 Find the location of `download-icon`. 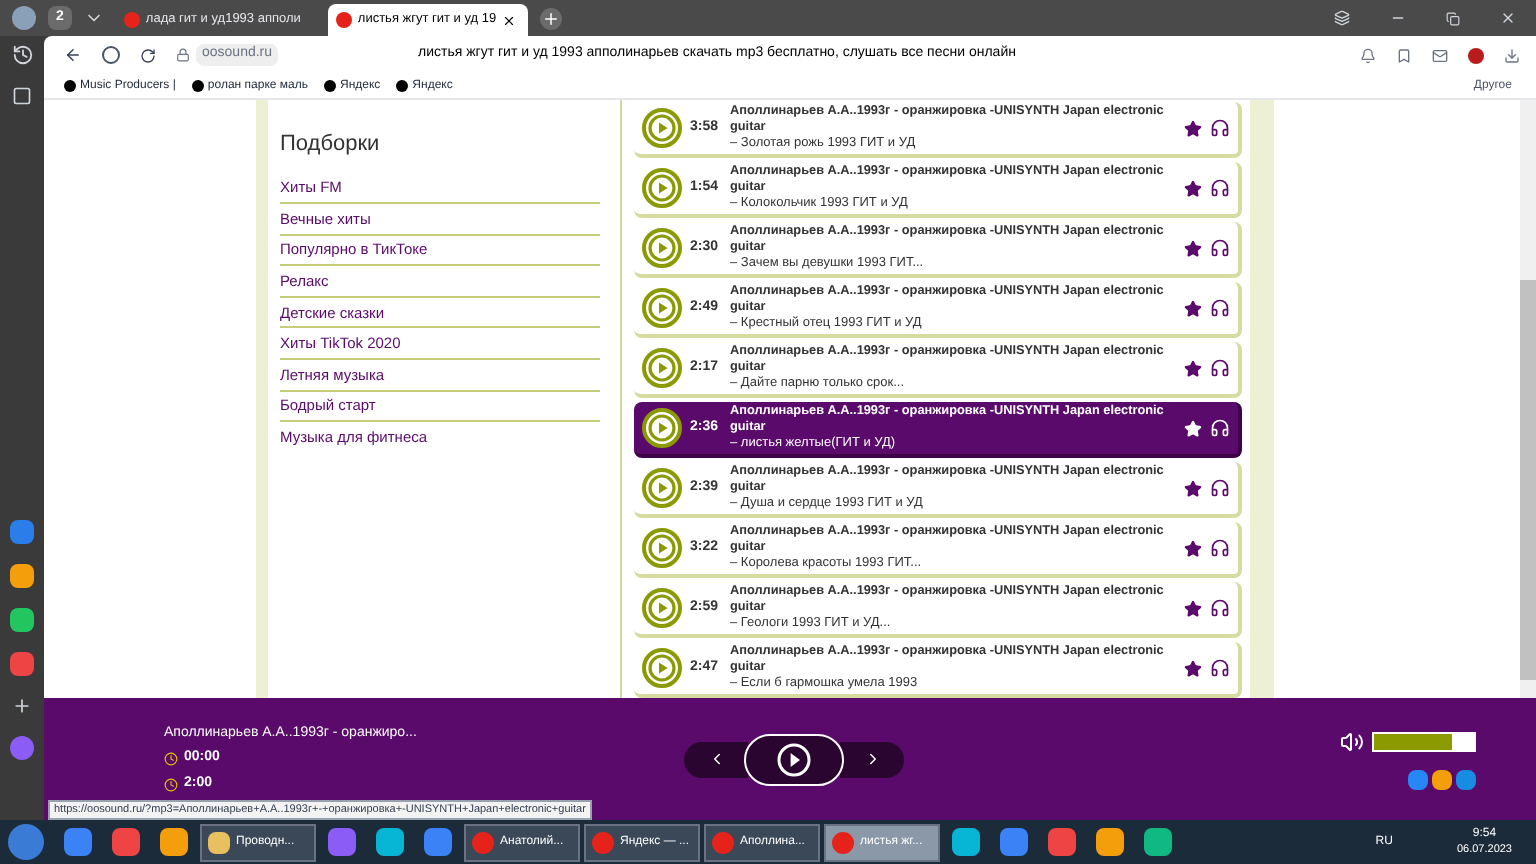

download-icon is located at coordinates (1512, 55).